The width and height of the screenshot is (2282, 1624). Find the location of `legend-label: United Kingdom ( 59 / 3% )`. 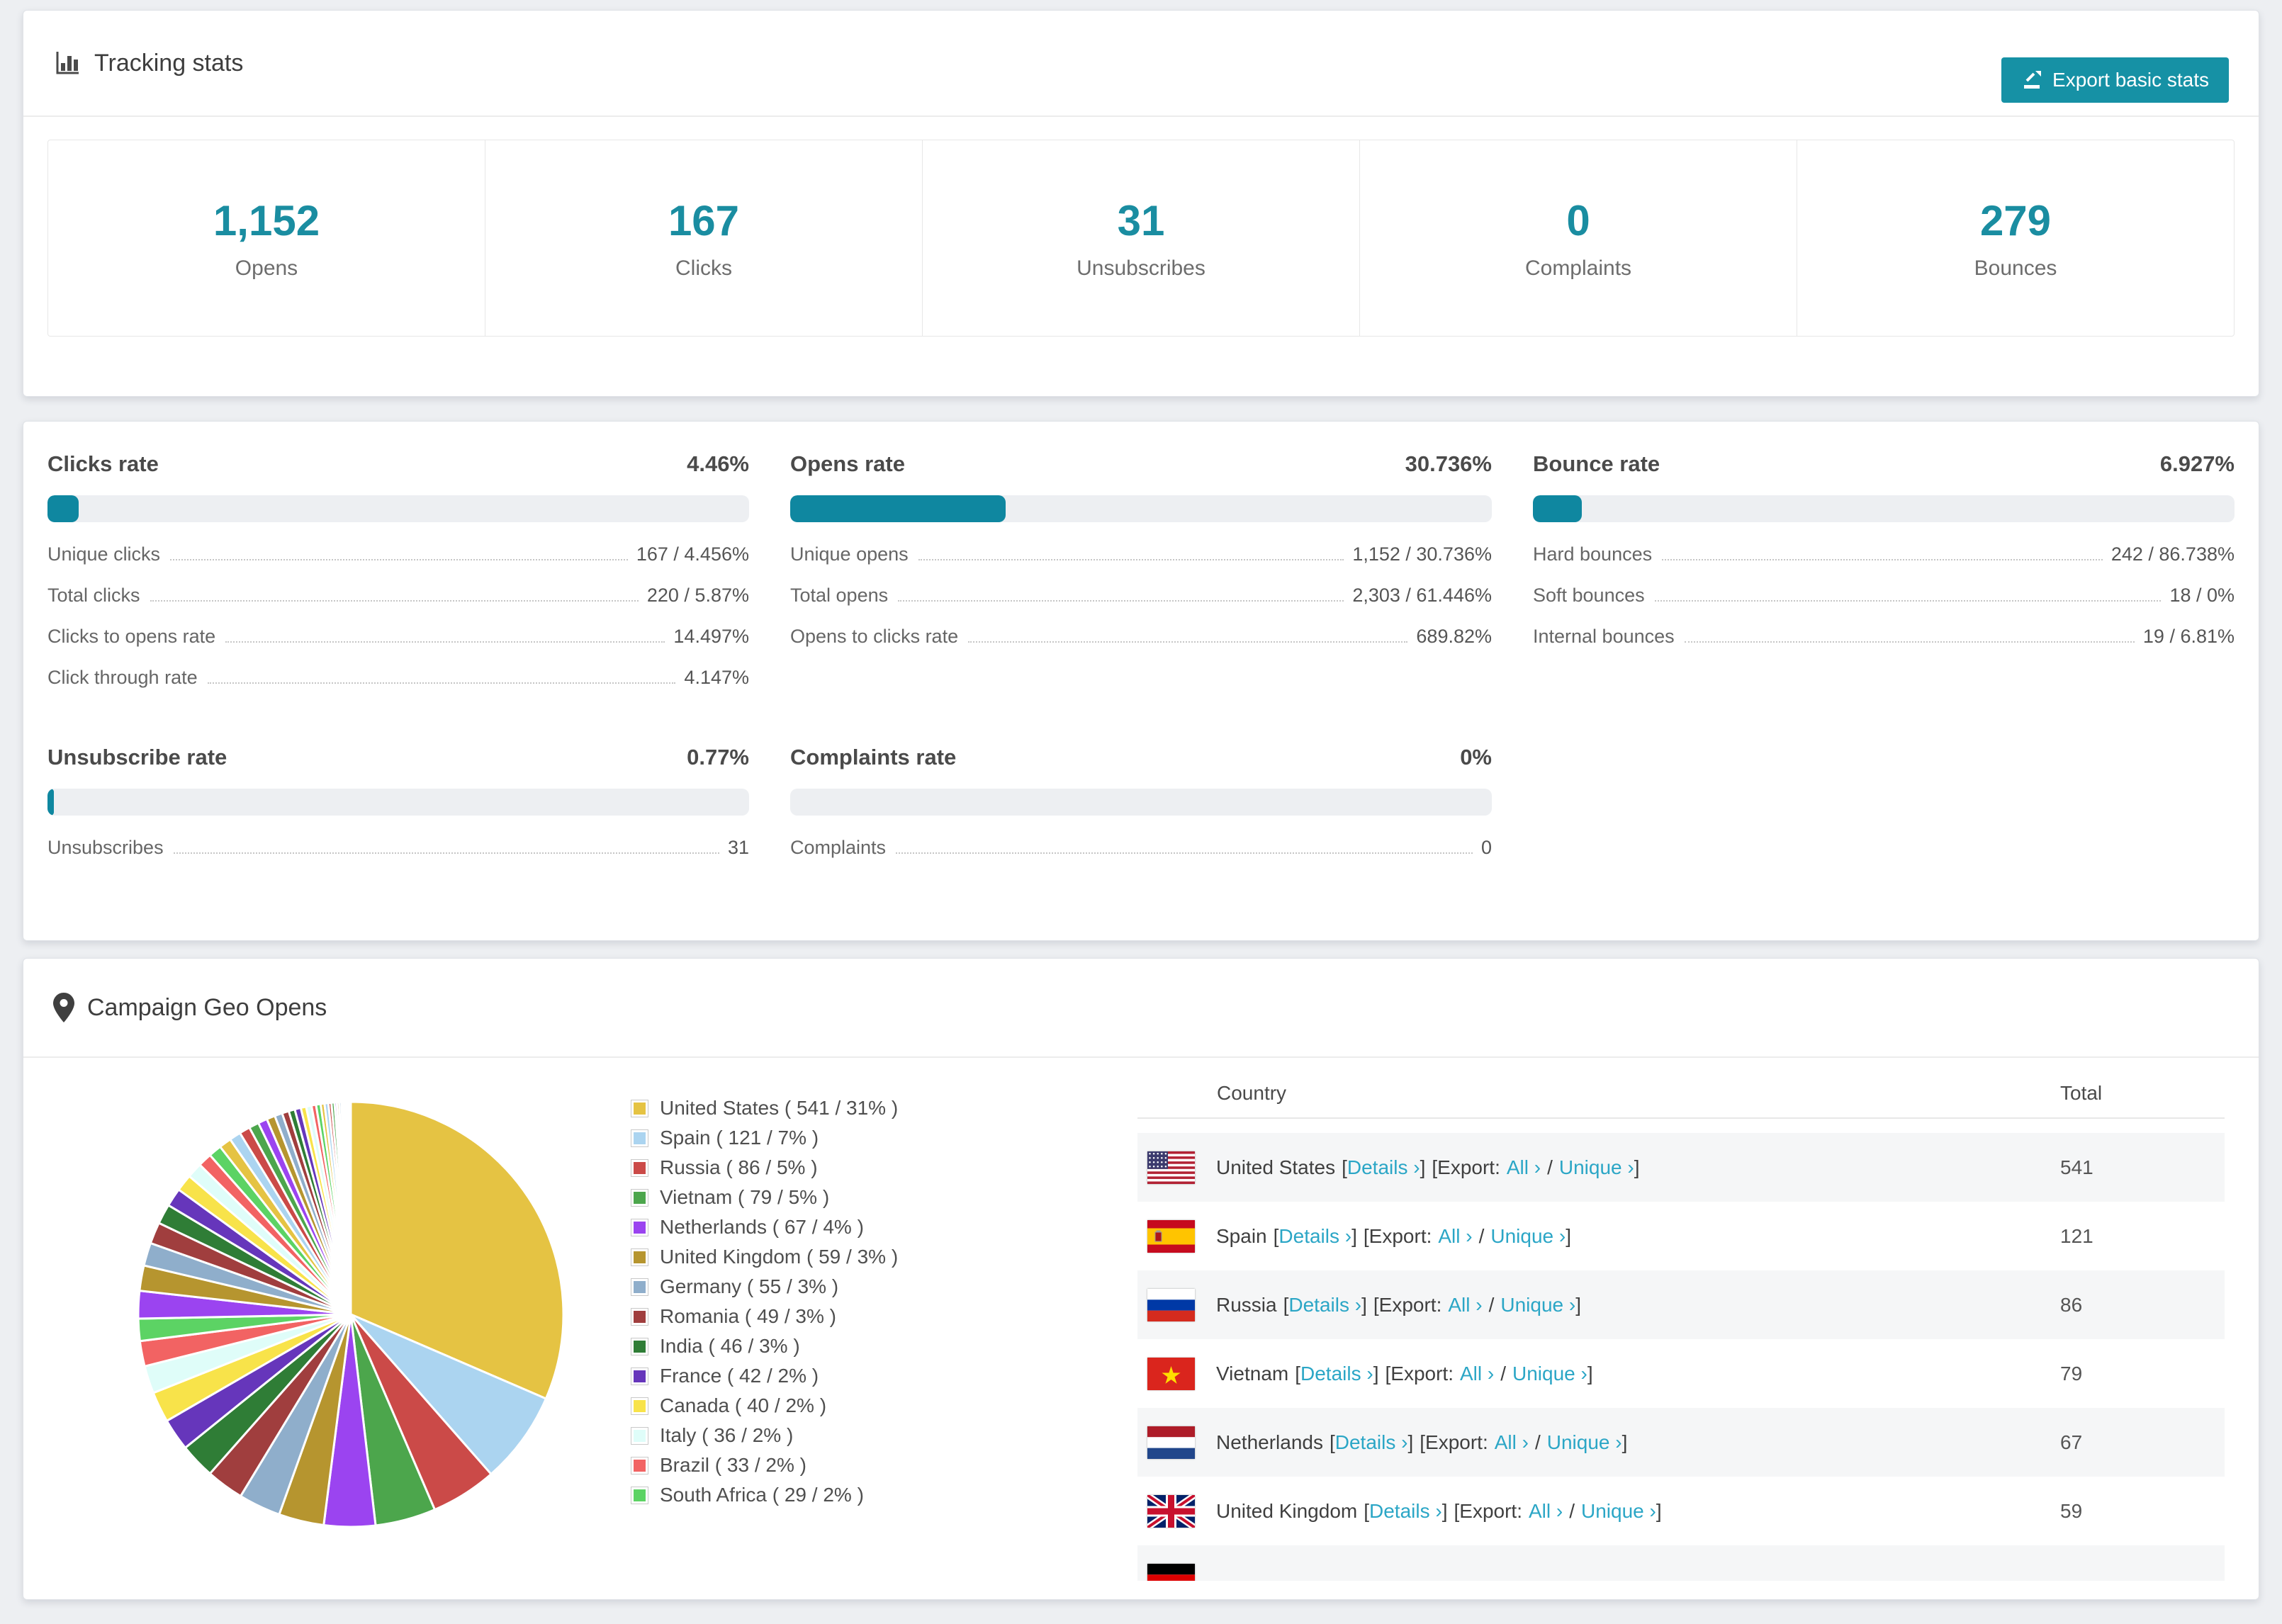

legend-label: United Kingdom ( 59 / 3% ) is located at coordinates (780, 1257).